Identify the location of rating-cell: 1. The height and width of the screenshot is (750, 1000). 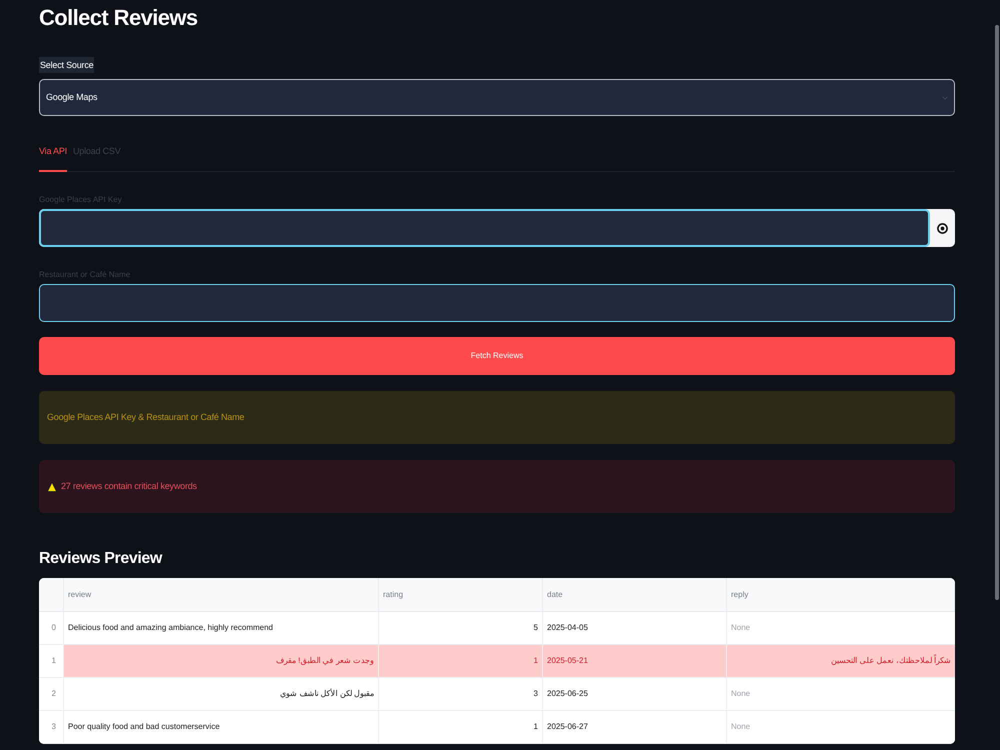
(461, 661).